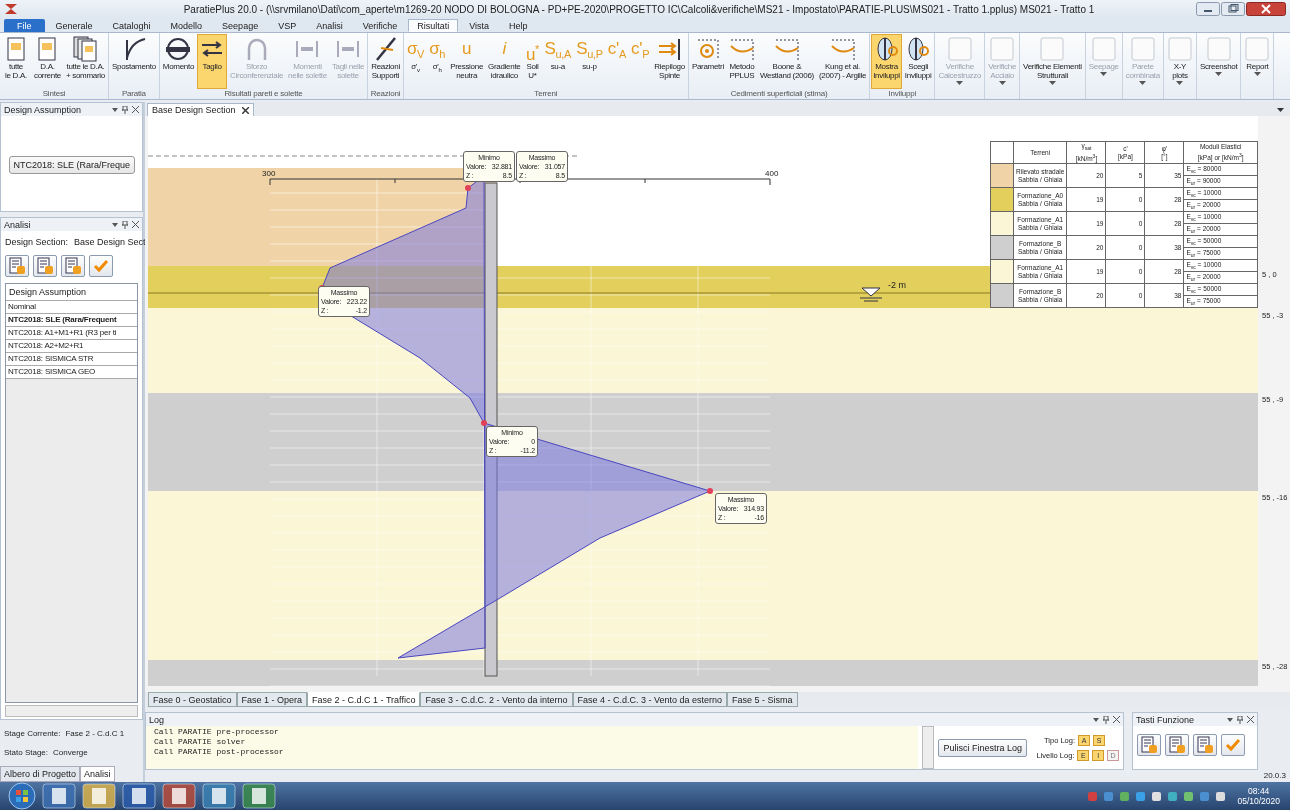  Describe the element at coordinates (133, 61) in the screenshot. I see `ribbon-button: Spostamento` at that location.